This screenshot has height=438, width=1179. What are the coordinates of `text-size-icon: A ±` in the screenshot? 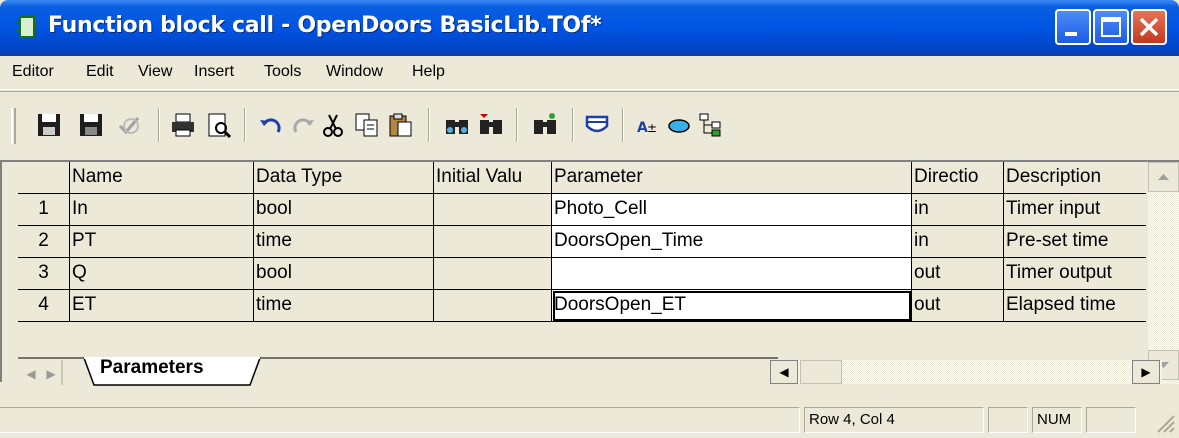 It's located at (649, 125).